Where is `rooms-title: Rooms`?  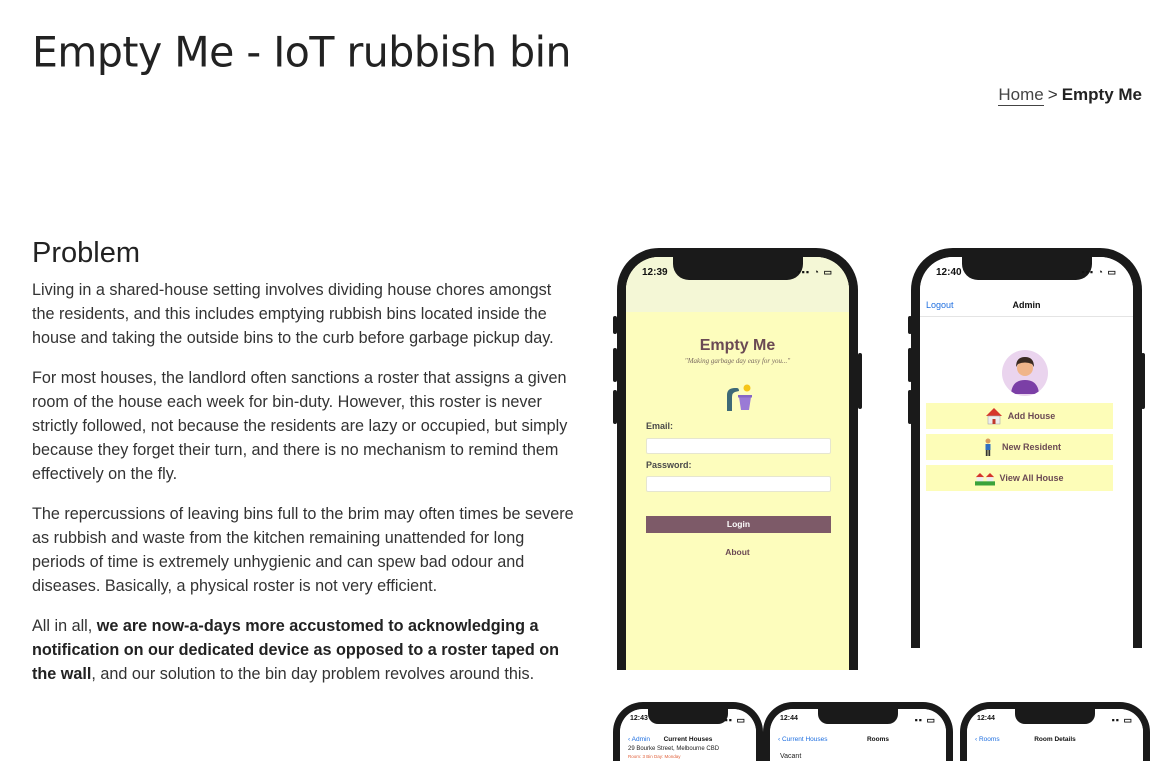
rooms-title: Rooms is located at coordinates (878, 739).